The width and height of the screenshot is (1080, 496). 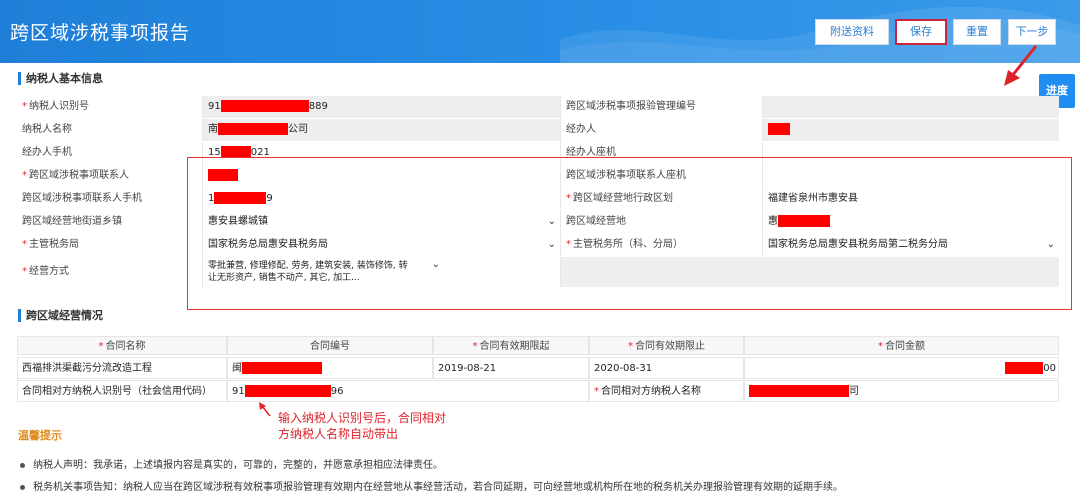 What do you see at coordinates (60, 315) in the screenshot?
I see `section-title-contracts: 跨区域经营情况` at bounding box center [60, 315].